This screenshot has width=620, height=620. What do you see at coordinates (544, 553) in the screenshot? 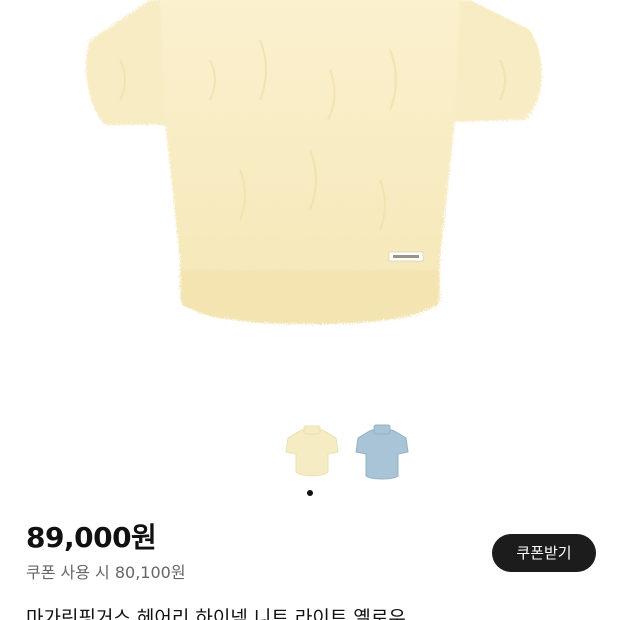
I see `get-coupon-button: 쿠폰받기` at bounding box center [544, 553].